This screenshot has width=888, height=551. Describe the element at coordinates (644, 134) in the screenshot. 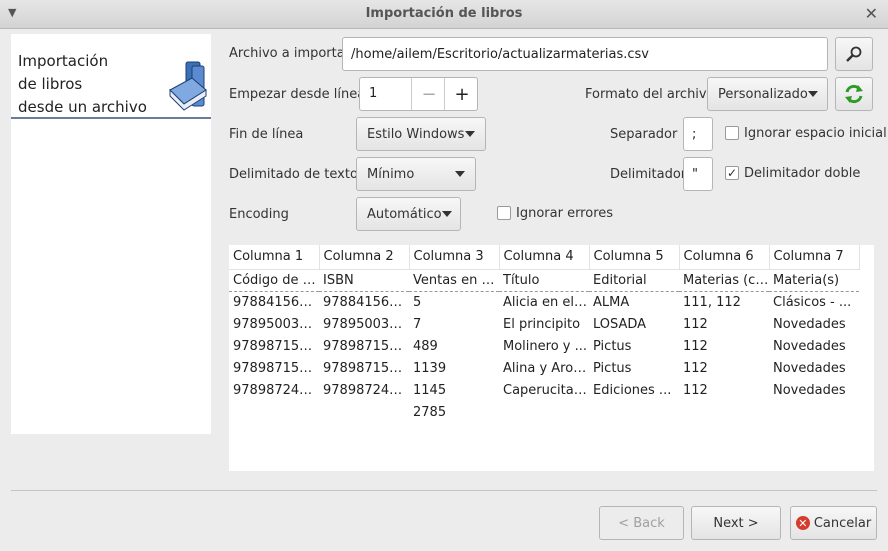

I see `separator-label: Separador` at that location.